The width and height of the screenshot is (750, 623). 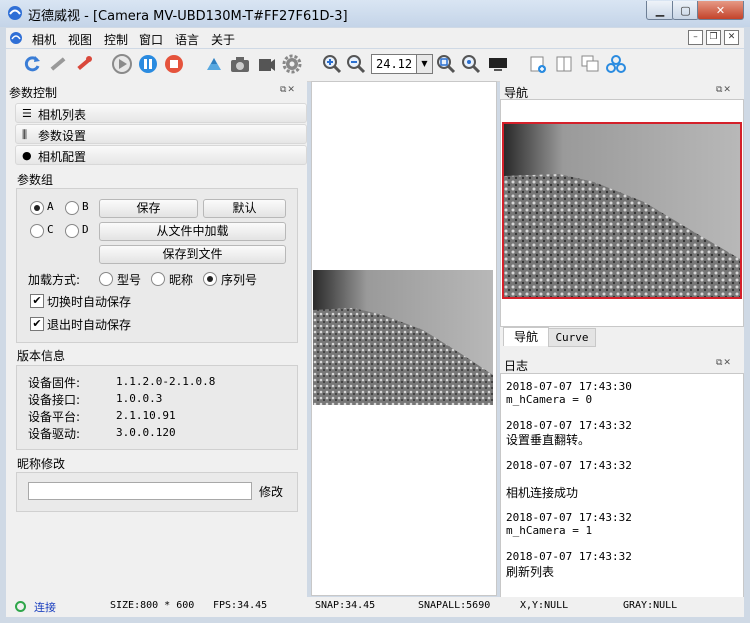 I want to click on radio-slot-d-label: D, so click(x=85, y=229).